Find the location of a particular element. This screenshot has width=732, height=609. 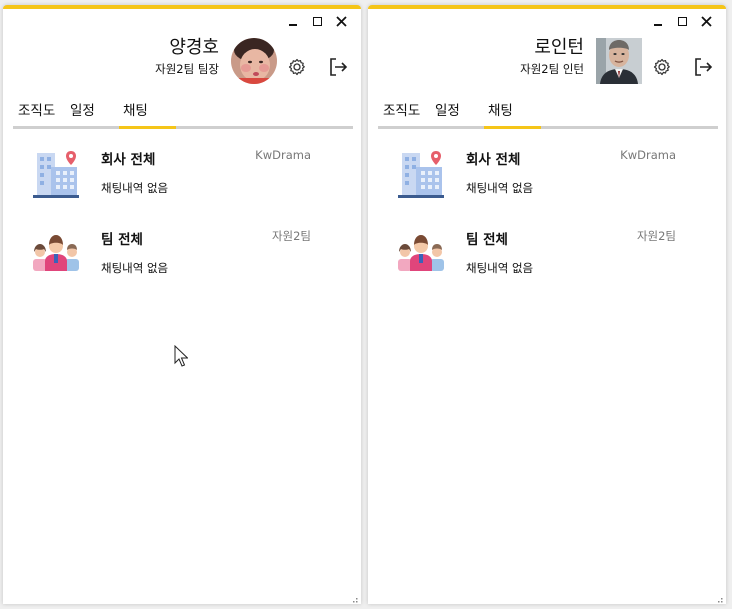

user-role: 자원2팀 팀장 is located at coordinates (187, 69).